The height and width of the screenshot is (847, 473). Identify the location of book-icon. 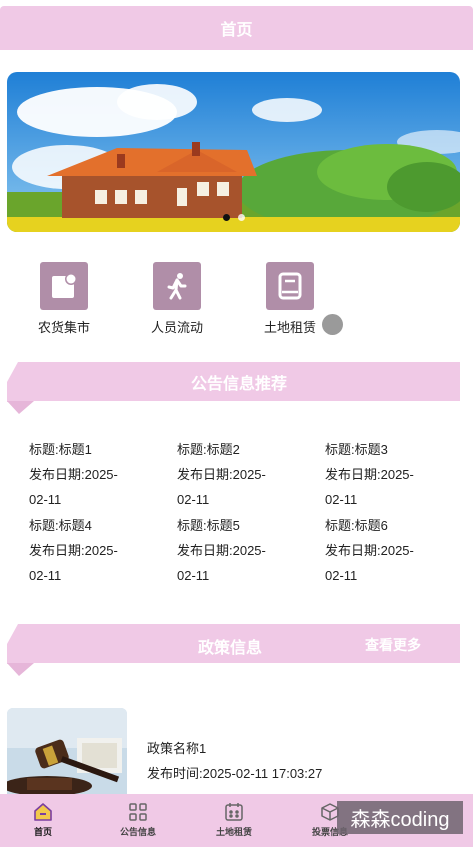
(290, 286).